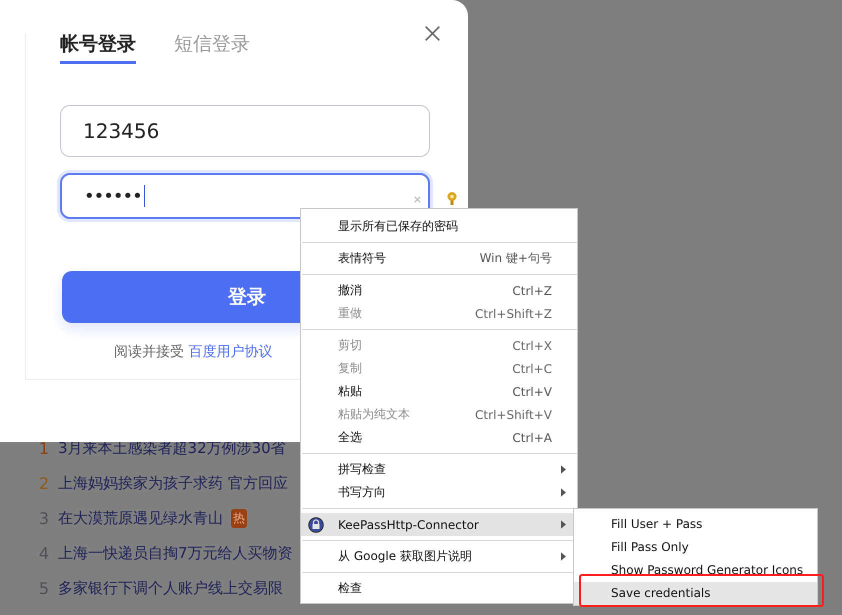 The height and width of the screenshot is (615, 842). Describe the element at coordinates (239, 518) in the screenshot. I see `hot-badge: 热` at that location.